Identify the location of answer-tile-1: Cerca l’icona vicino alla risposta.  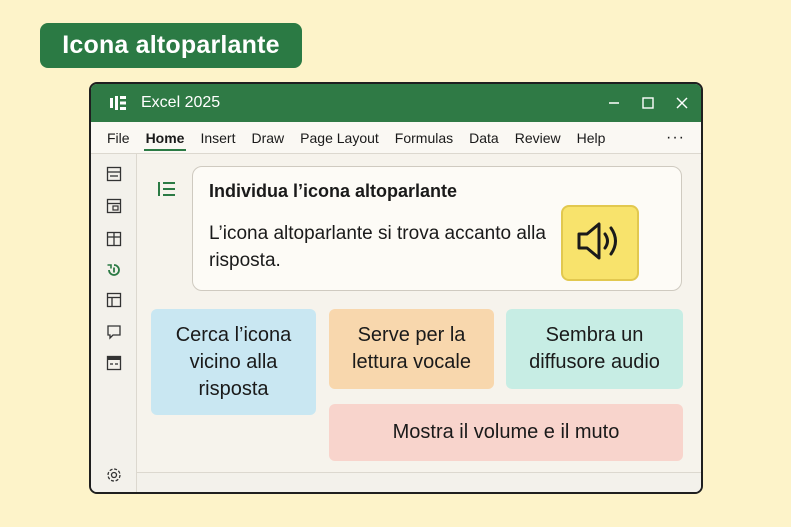
(233, 362).